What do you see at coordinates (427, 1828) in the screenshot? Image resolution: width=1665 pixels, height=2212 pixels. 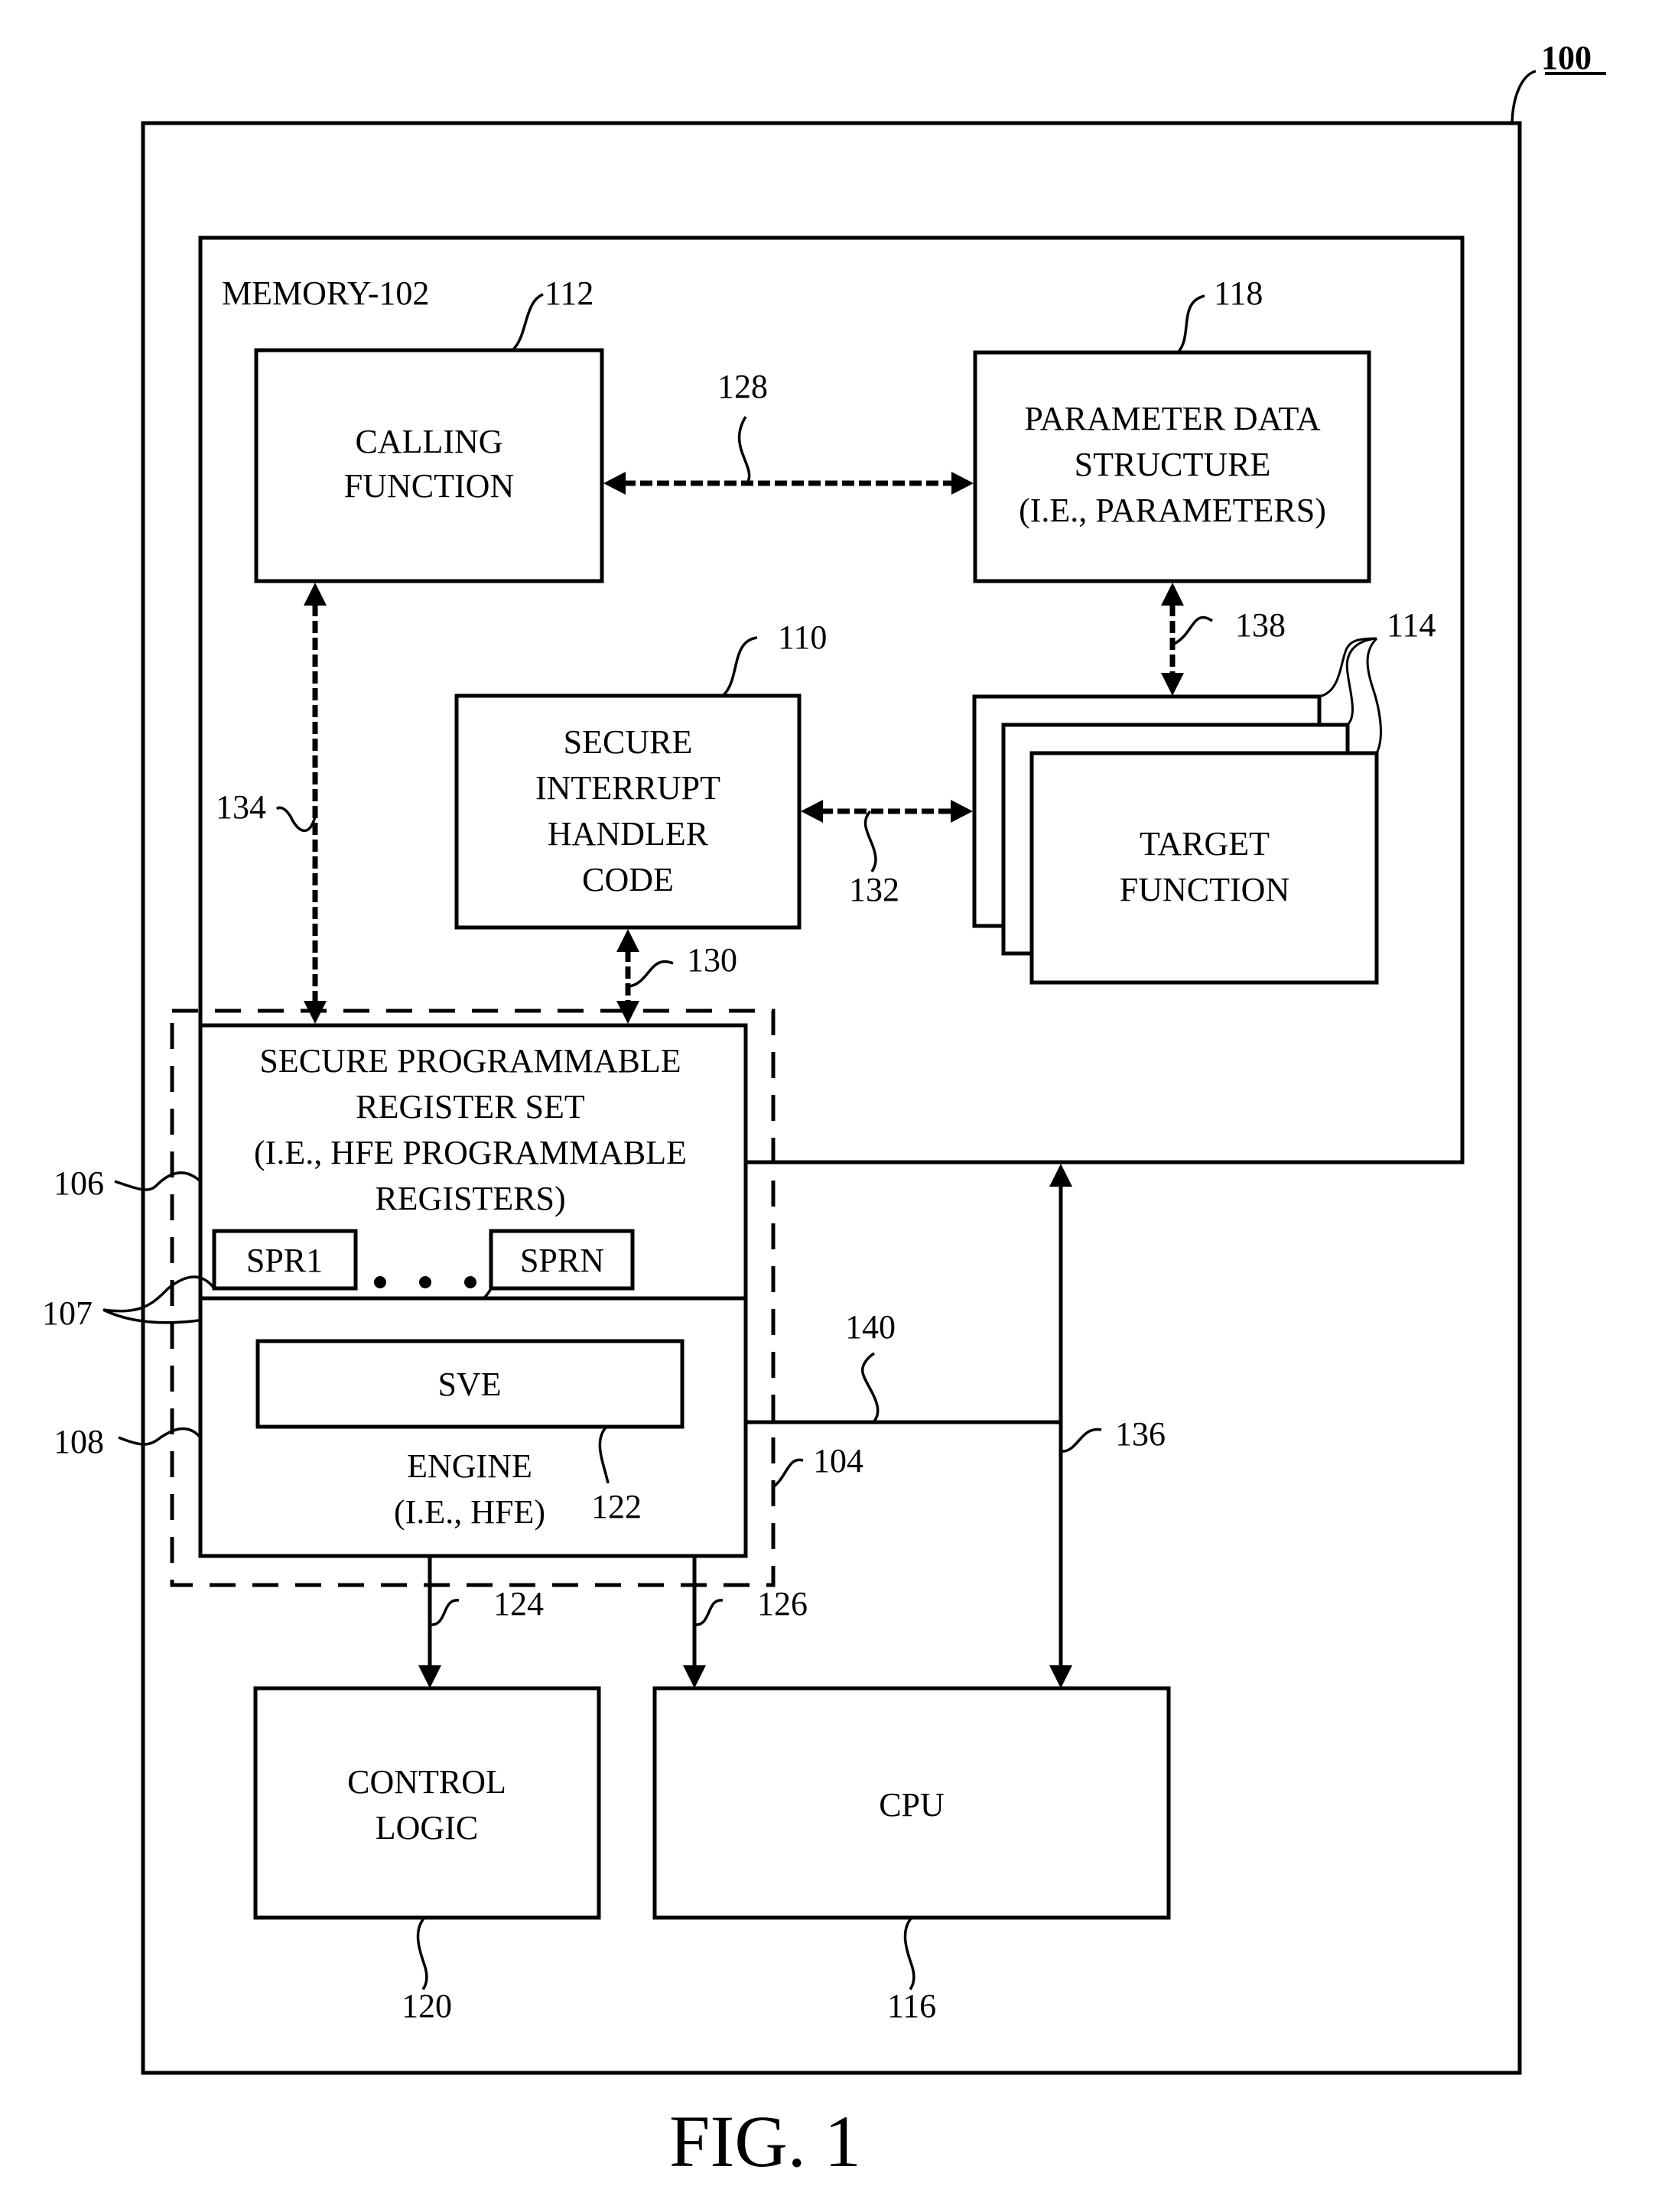 I see `control-logic-line-2: LOGIC` at bounding box center [427, 1828].